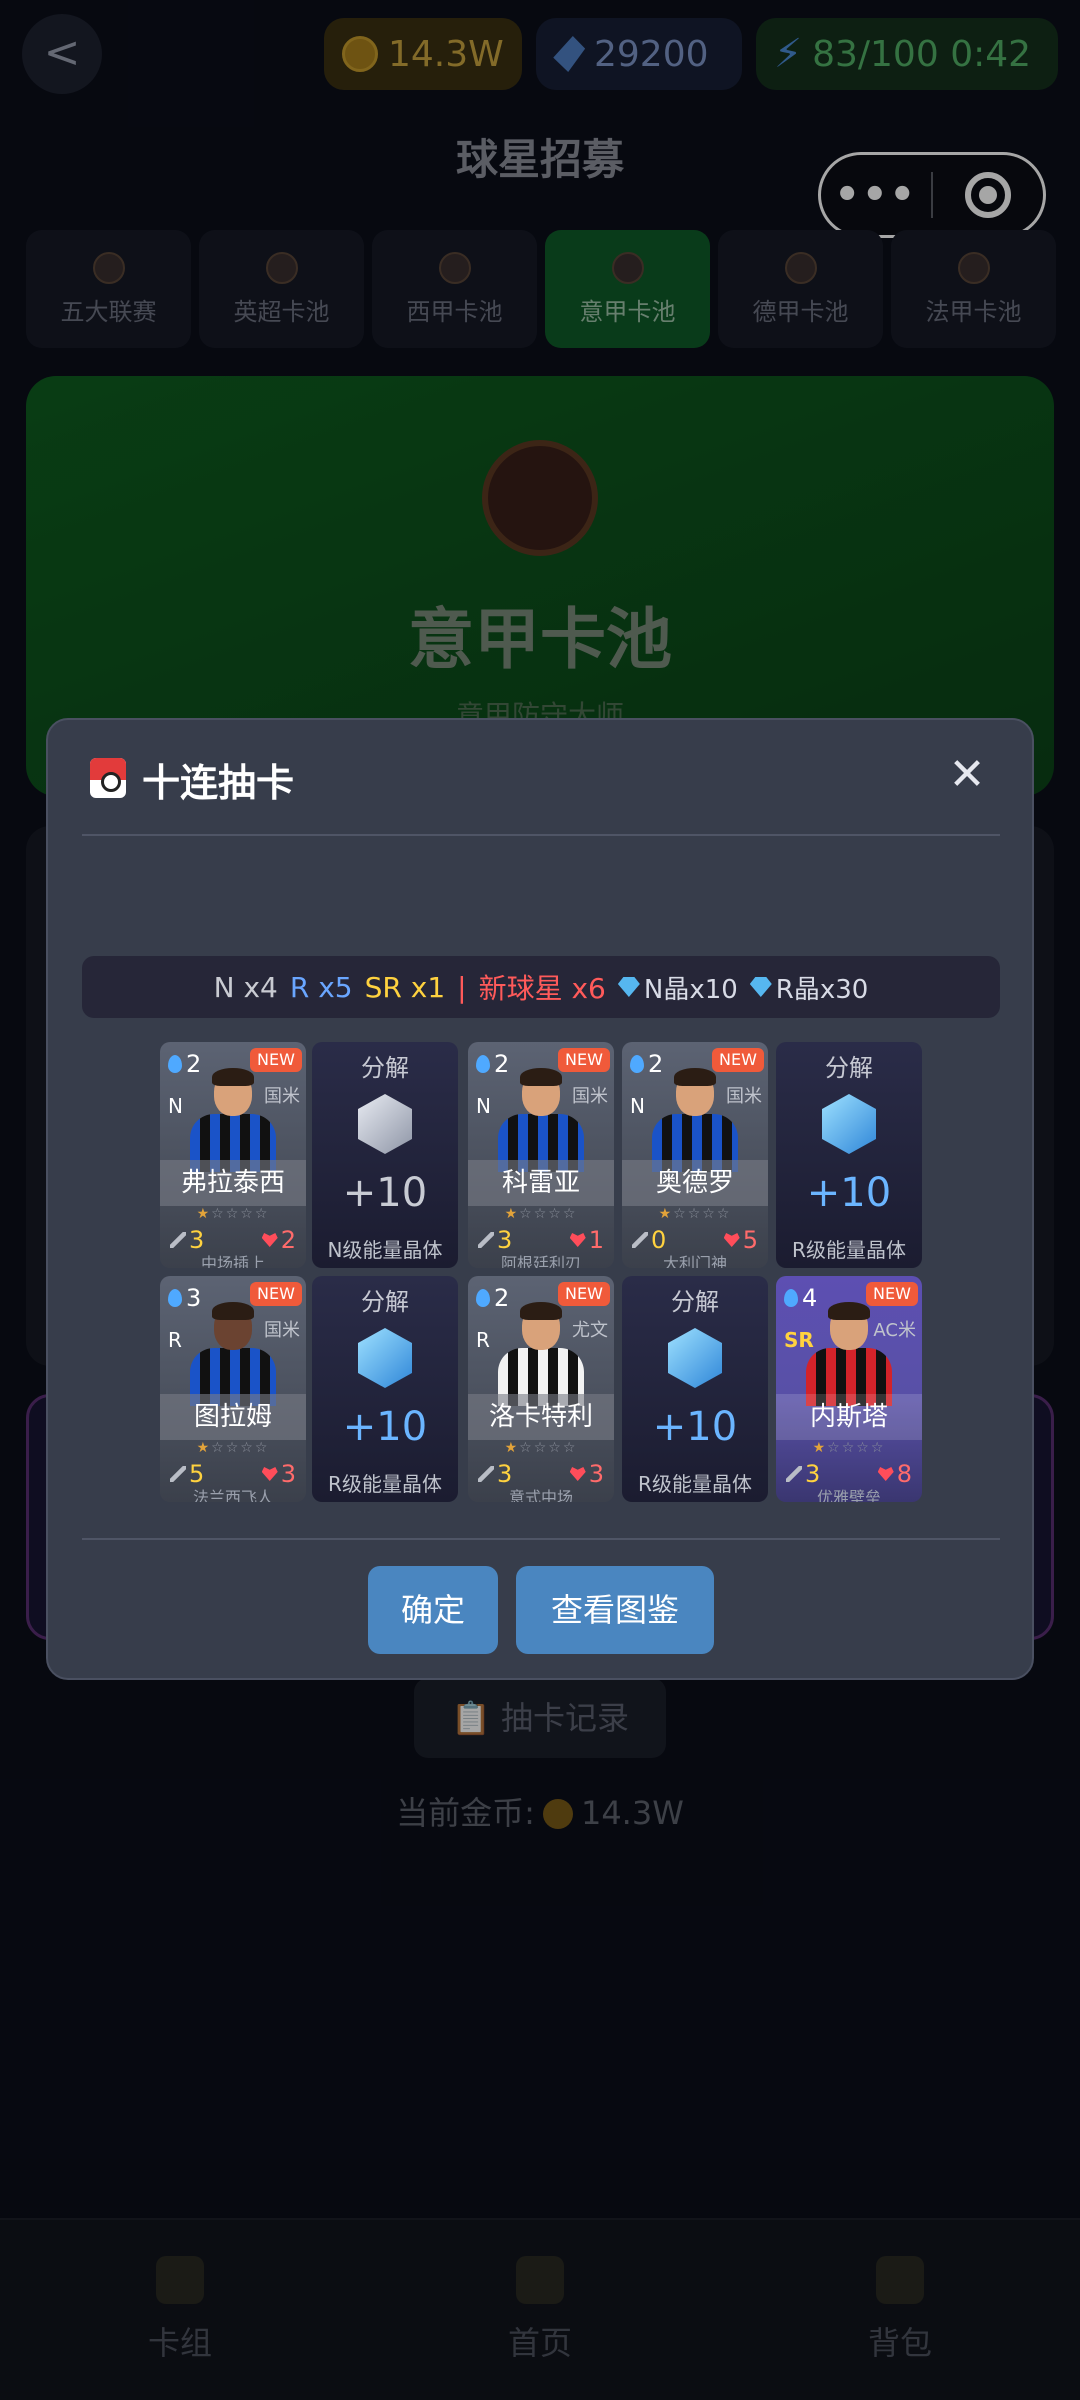 The height and width of the screenshot is (2400, 1080). I want to click on player-card: 2 NEW N 国米 奥德罗 ★☆☆☆☆ 0 5 大利门神, so click(695, 1155).